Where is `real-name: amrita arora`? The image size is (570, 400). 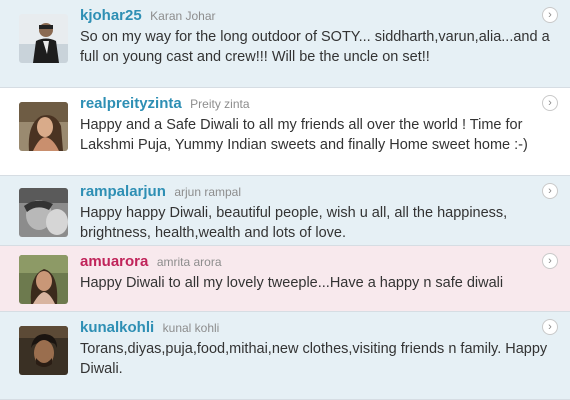 real-name: amrita arora is located at coordinates (189, 262).